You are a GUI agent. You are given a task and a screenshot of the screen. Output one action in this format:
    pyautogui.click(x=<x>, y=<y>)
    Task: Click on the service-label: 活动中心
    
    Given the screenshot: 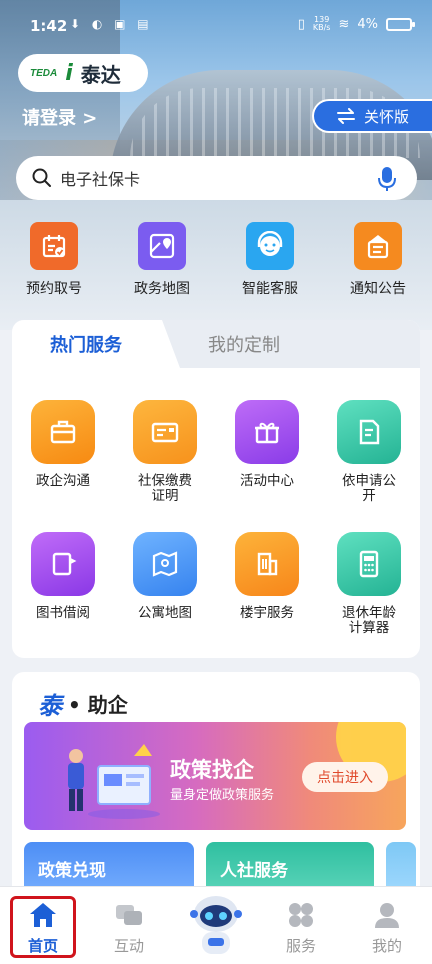 What is the action you would take?
    pyautogui.click(x=267, y=481)
    